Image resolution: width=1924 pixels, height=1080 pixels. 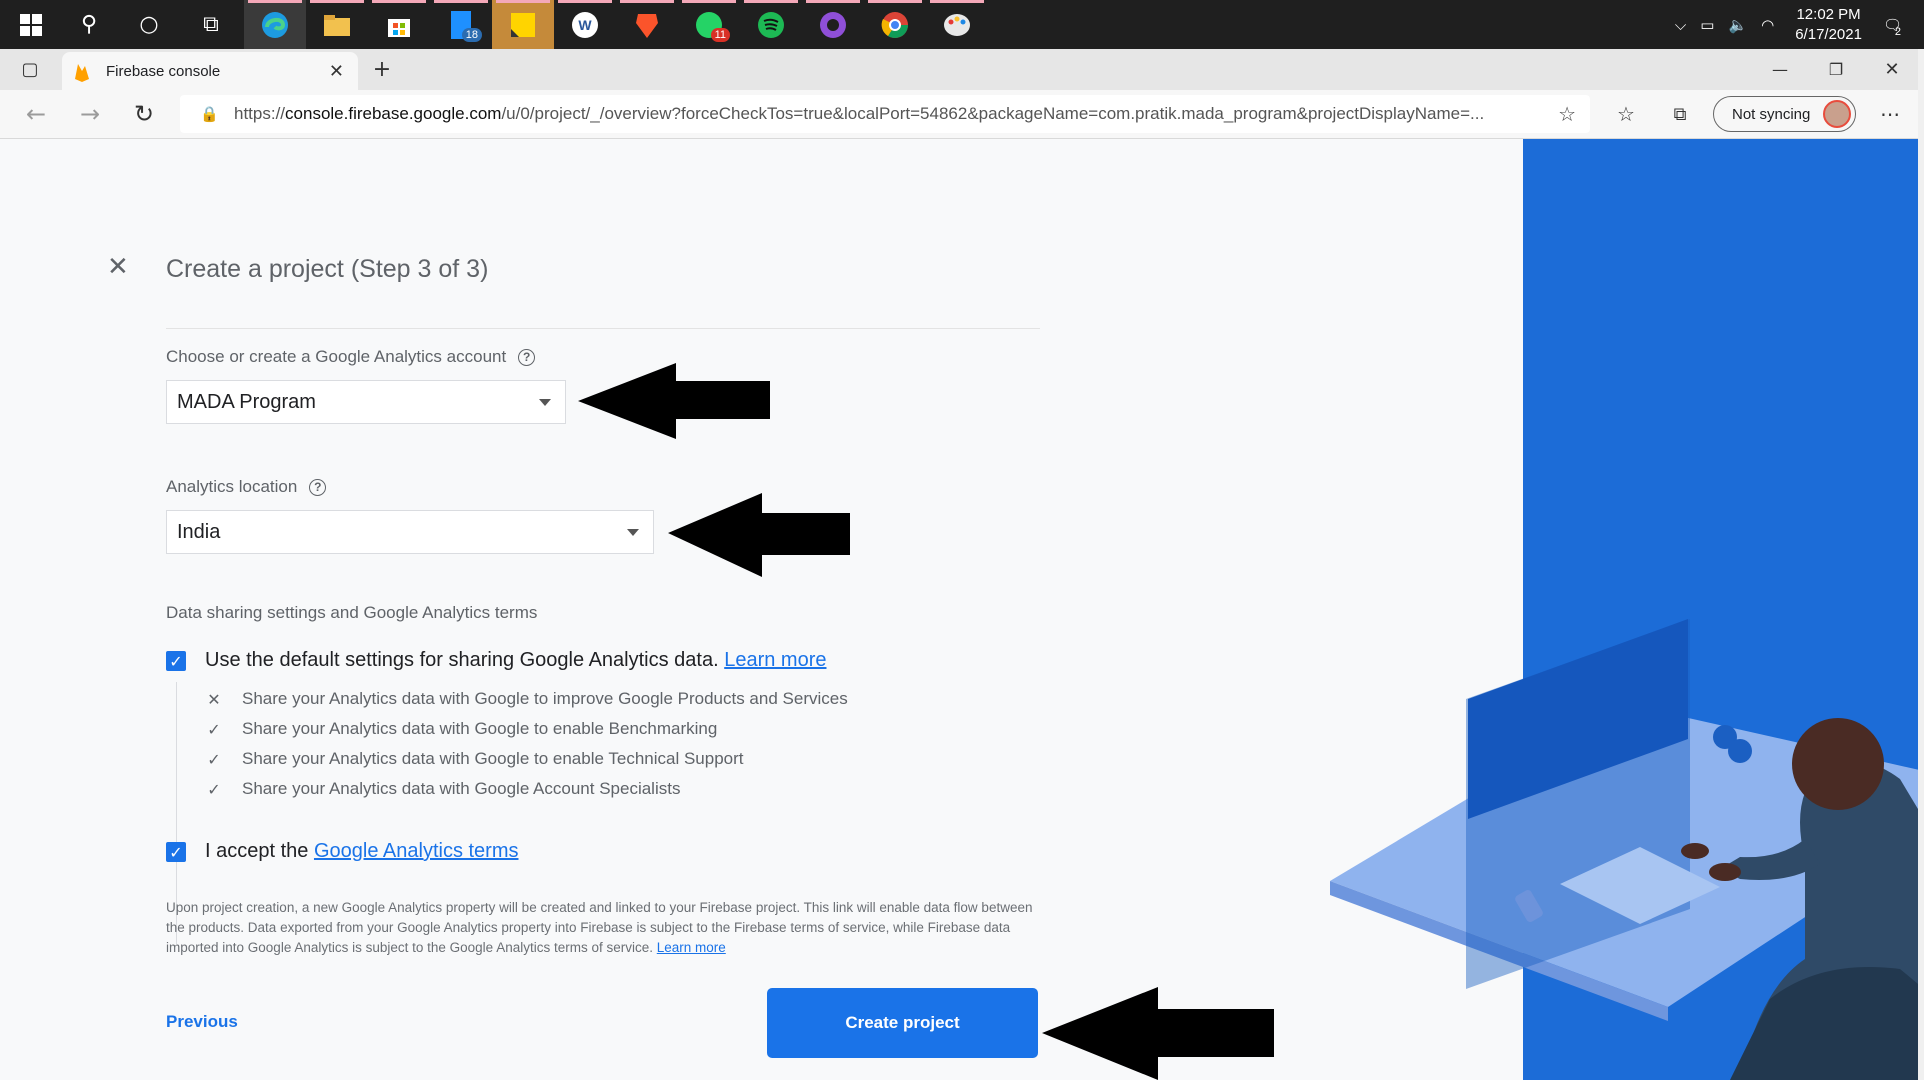 What do you see at coordinates (709, 24) in the screenshot?
I see `whatsapp-icon: 11` at bounding box center [709, 24].